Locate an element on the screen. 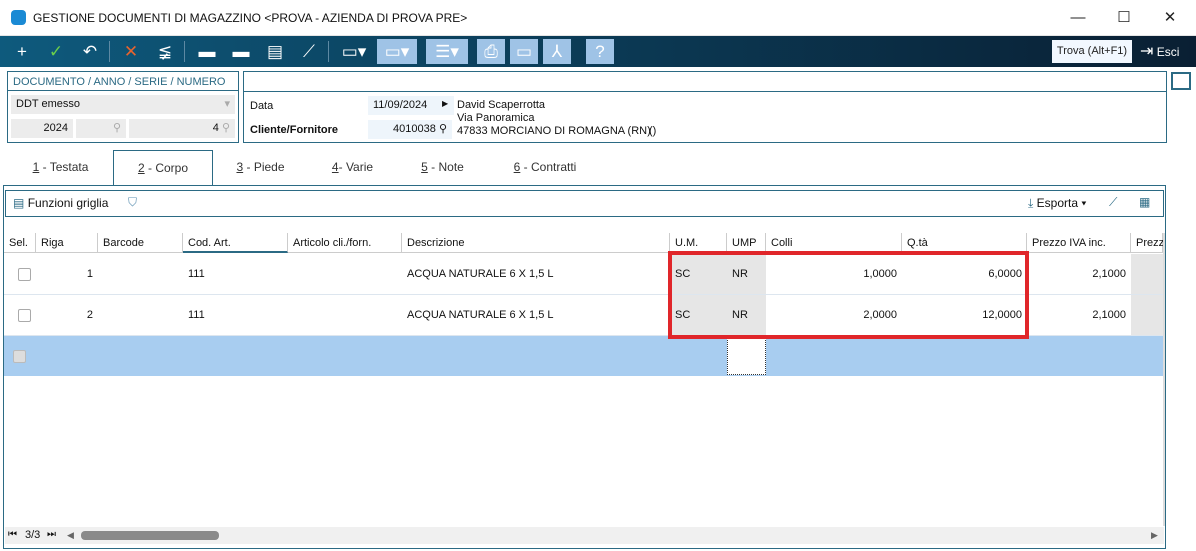 This screenshot has height=551, width=1196. arrow-right-icon: ▶ is located at coordinates (445, 103).